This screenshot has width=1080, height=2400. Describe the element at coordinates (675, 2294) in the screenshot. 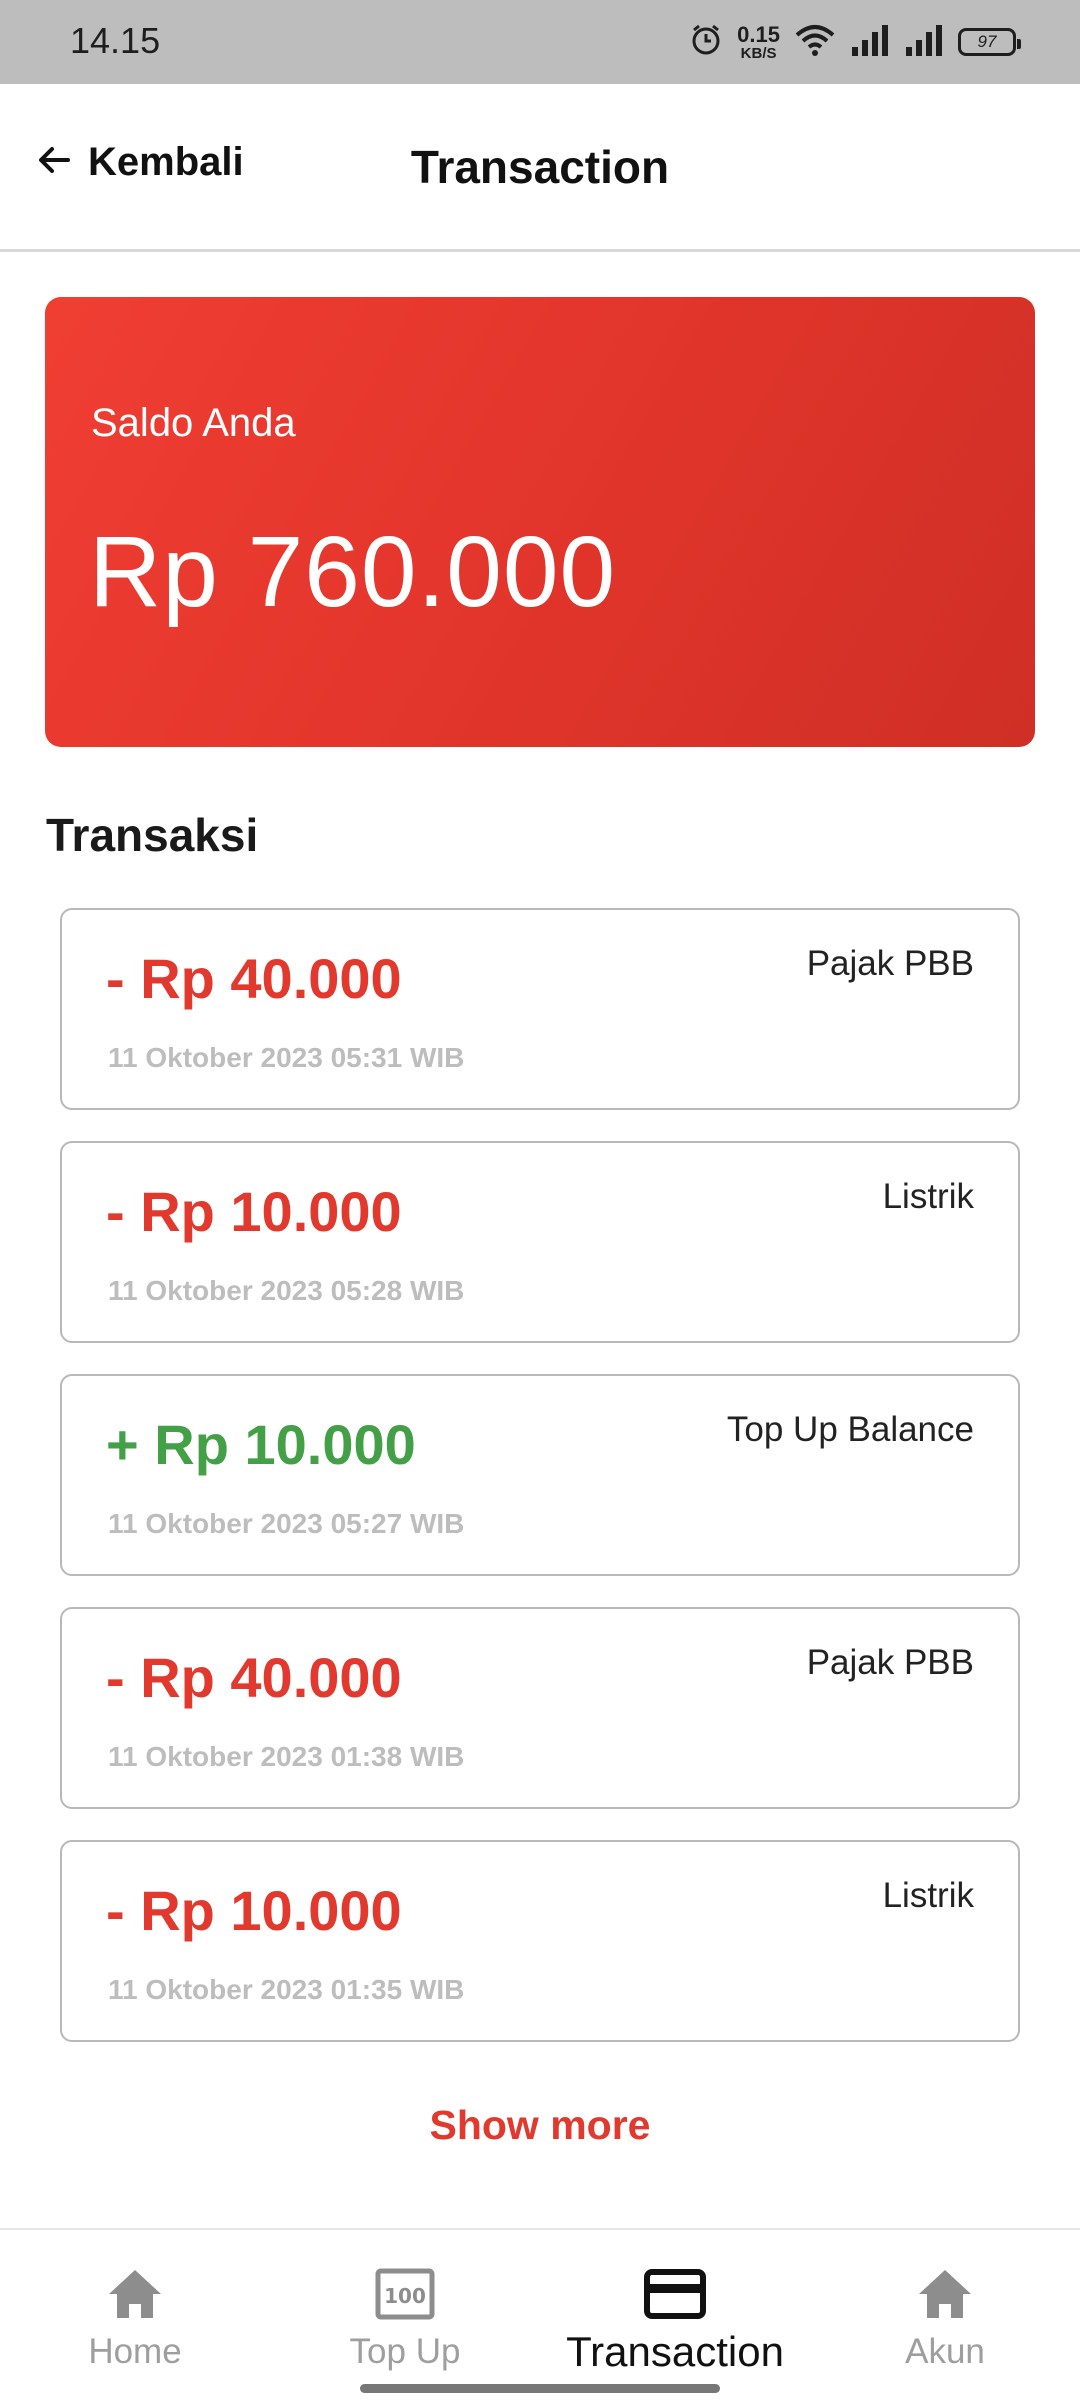

I see `card-icon` at that location.